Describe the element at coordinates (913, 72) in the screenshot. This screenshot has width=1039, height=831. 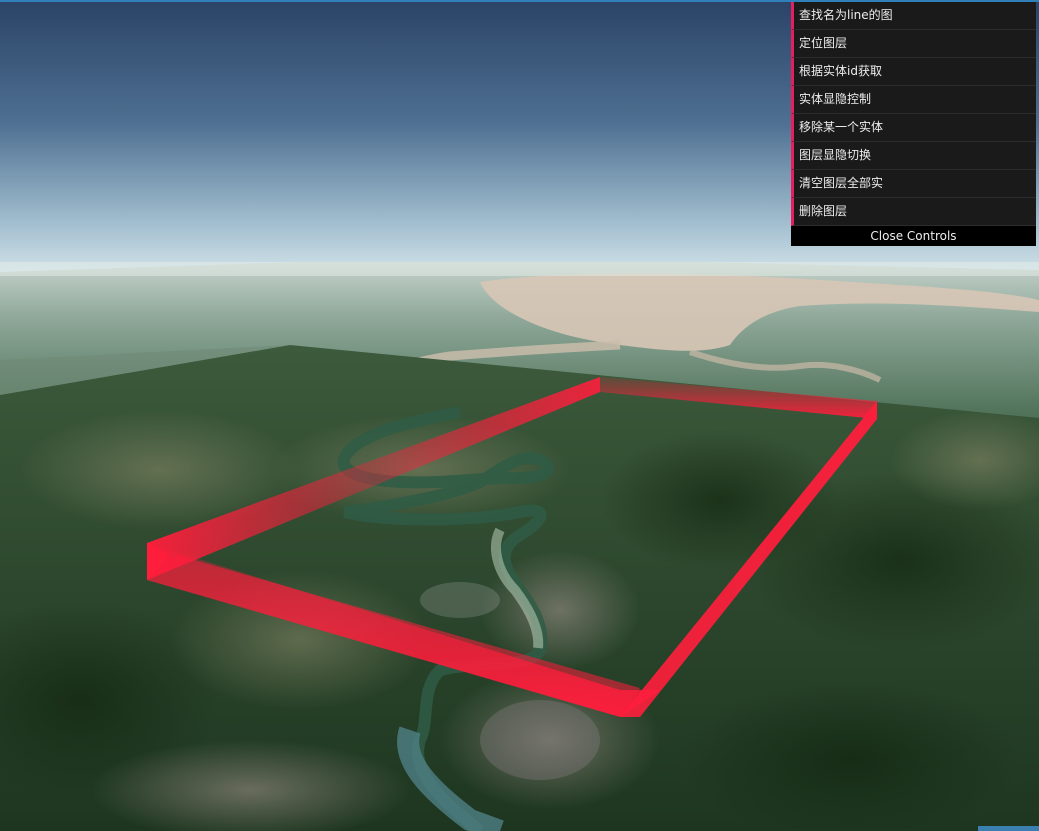
I see `control-get-entity-by-id: 根据实体id获取` at that location.